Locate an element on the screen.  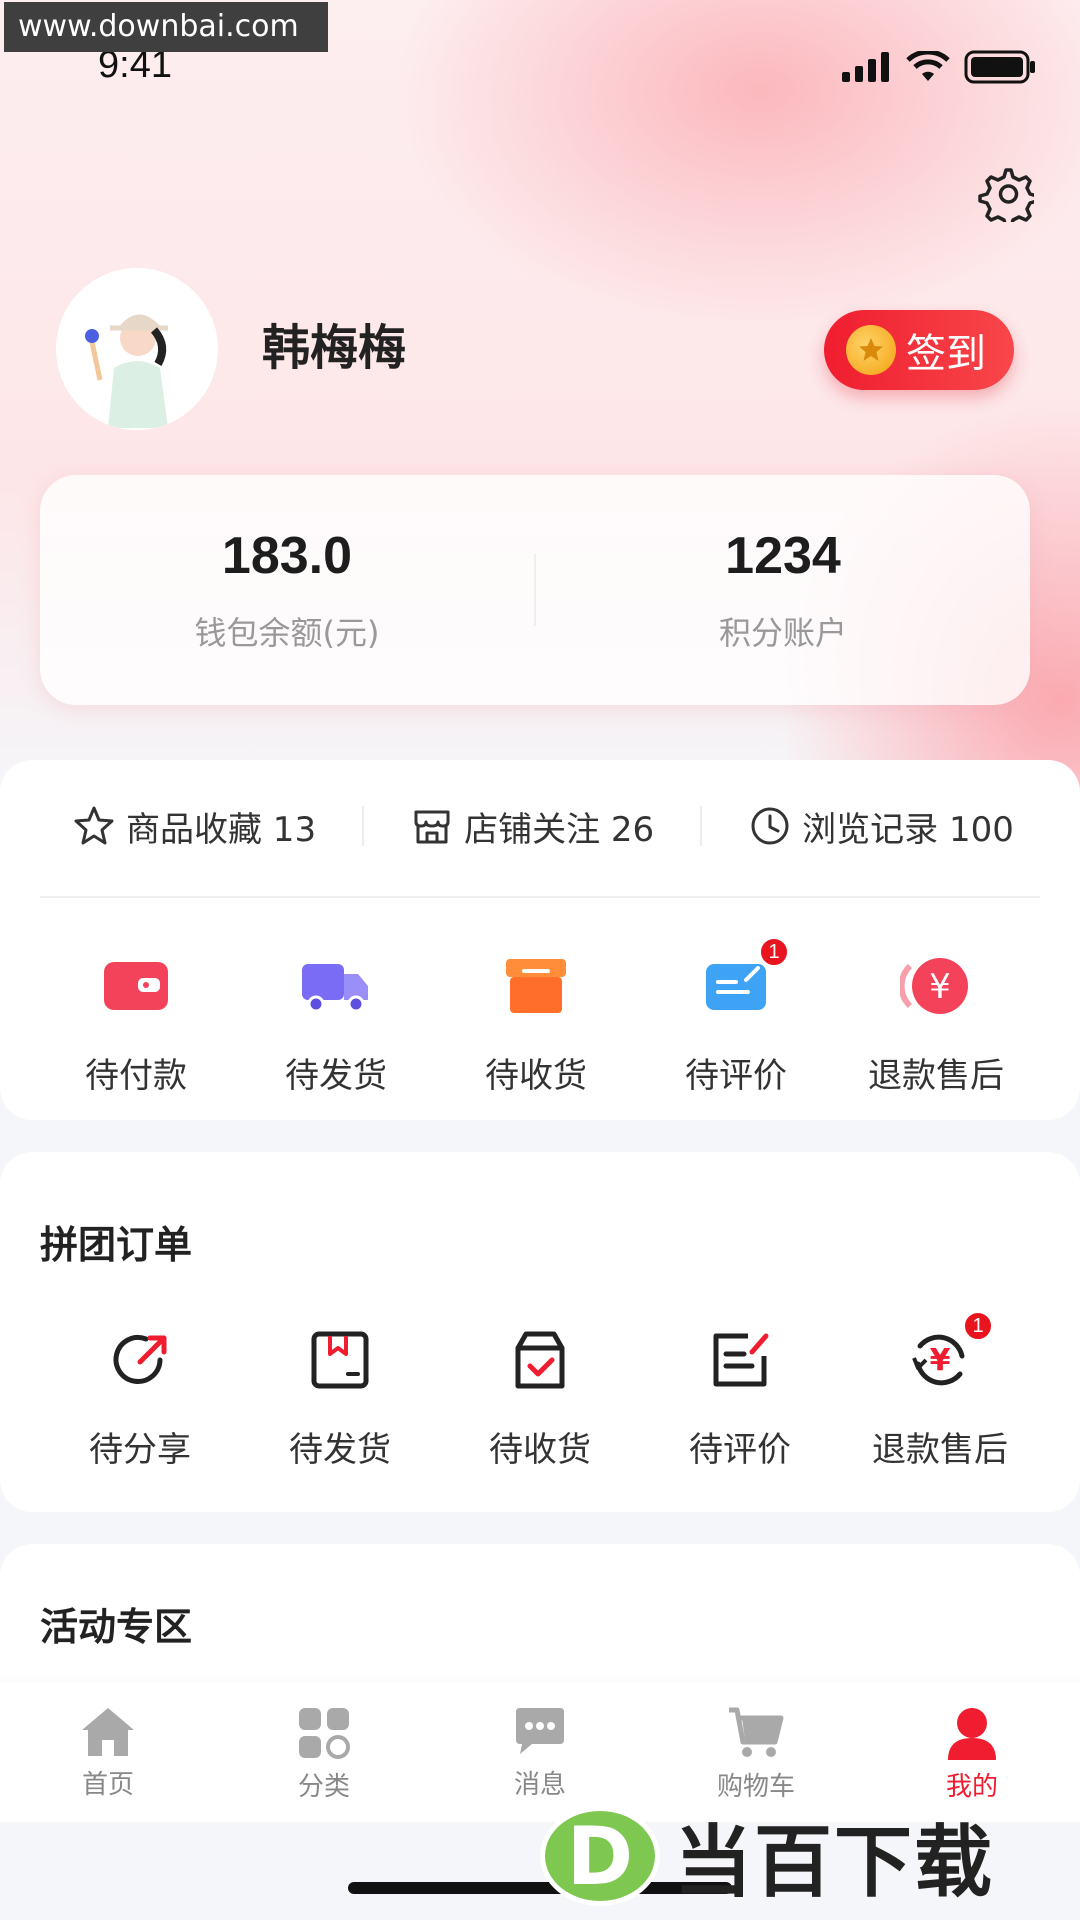
order-refund: ¥ 退款售后 is located at coordinates (936, 1021).